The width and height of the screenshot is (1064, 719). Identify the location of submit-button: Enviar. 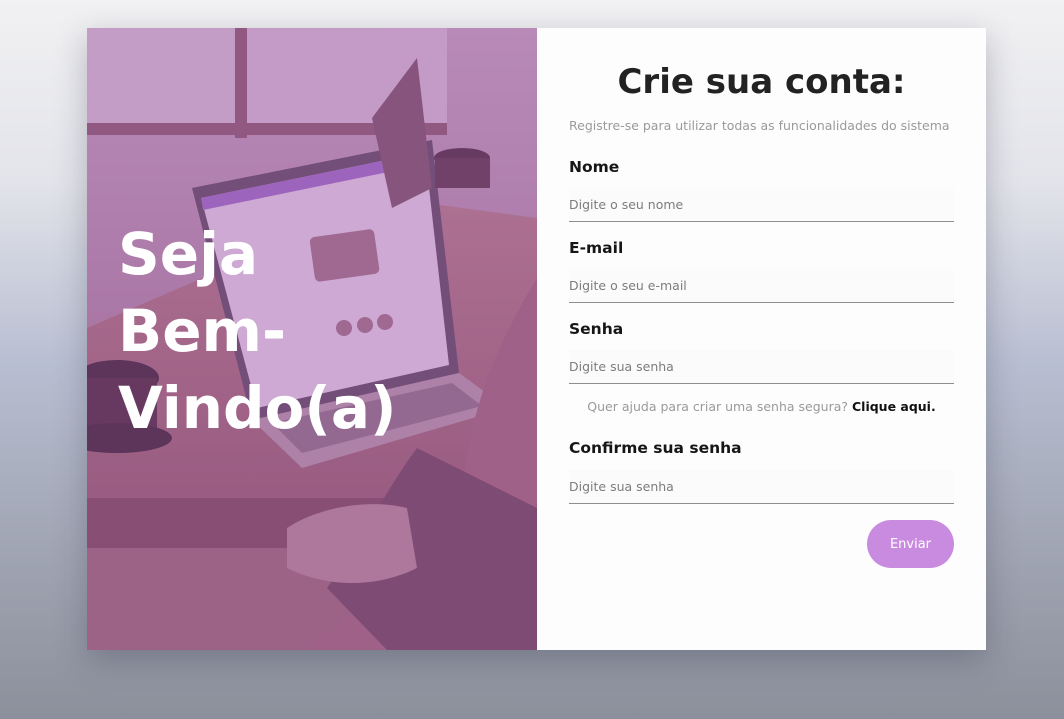
(910, 544).